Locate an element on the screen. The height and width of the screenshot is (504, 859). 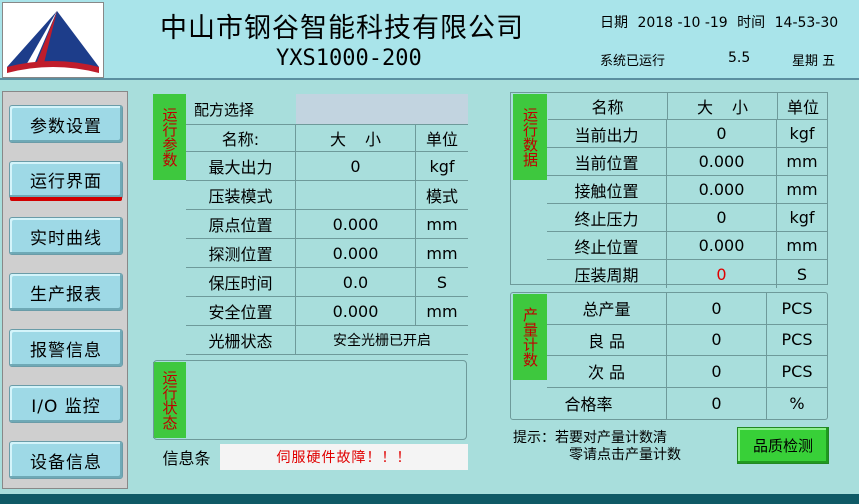
run-data-header-value: 大 小 is located at coordinates (723, 106).